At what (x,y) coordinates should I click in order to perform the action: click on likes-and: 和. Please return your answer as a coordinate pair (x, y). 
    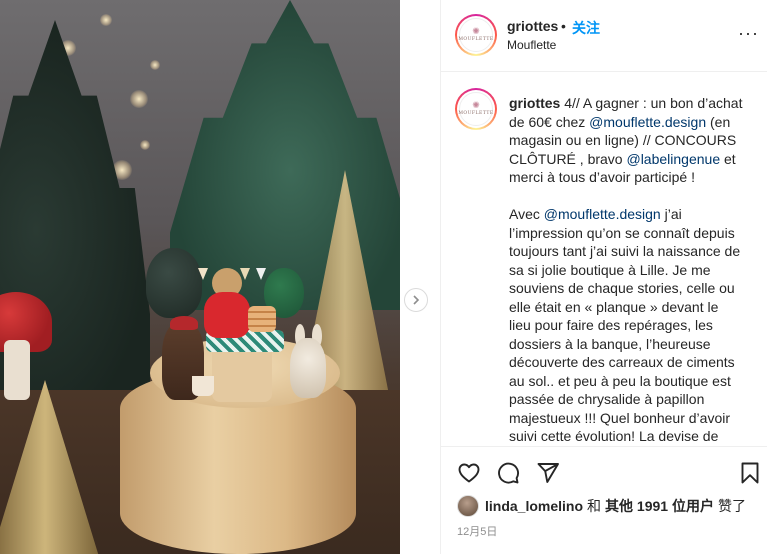
    Looking at the image, I should click on (594, 506).